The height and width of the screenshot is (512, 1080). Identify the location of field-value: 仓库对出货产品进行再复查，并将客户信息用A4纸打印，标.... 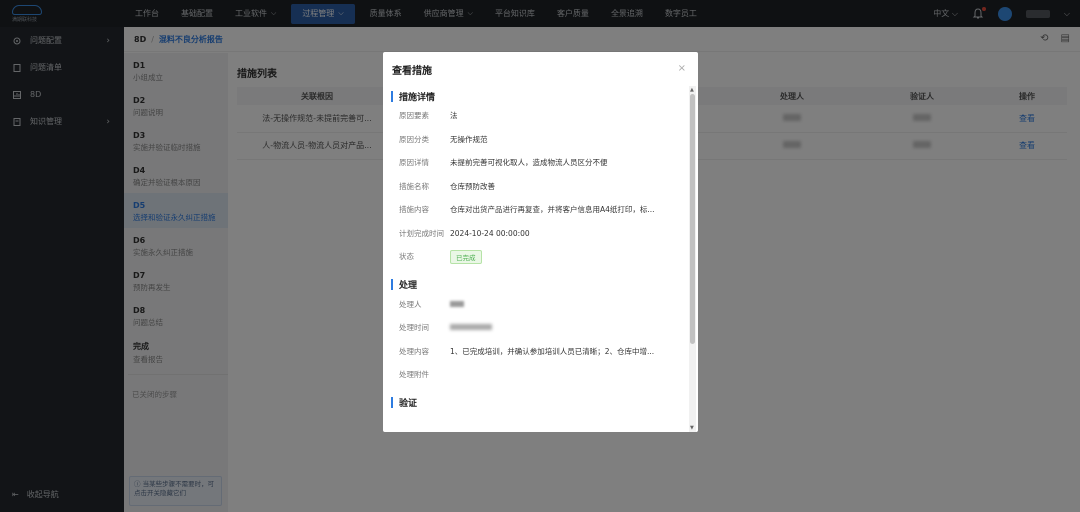
(552, 210).